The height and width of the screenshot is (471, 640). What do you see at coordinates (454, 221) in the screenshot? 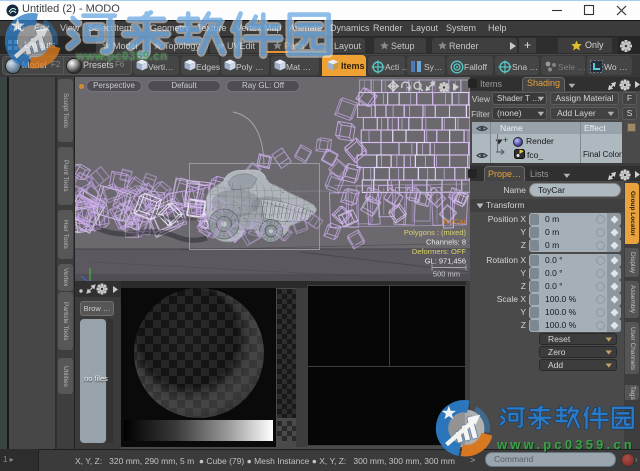
I see `svg-text: ToyCar` at bounding box center [454, 221].